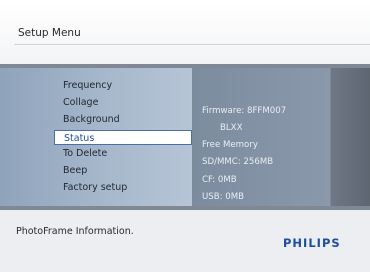 The width and height of the screenshot is (370, 272). Describe the element at coordinates (230, 145) in the screenshot. I see `free-memory-label: Free Memory` at that location.